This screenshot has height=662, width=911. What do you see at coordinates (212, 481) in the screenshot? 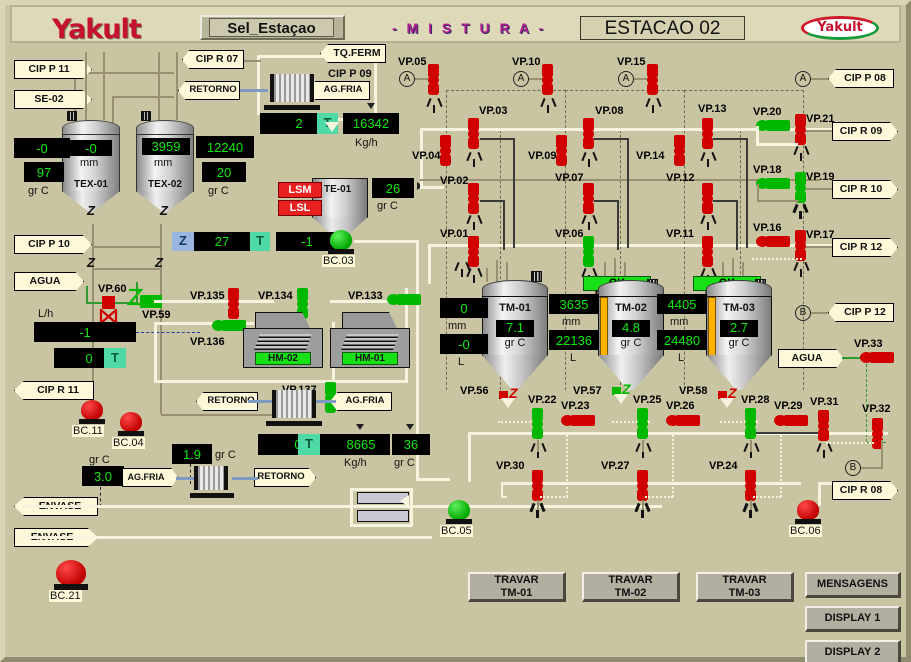
I see `heat-exchanger-low` at bounding box center [212, 481].